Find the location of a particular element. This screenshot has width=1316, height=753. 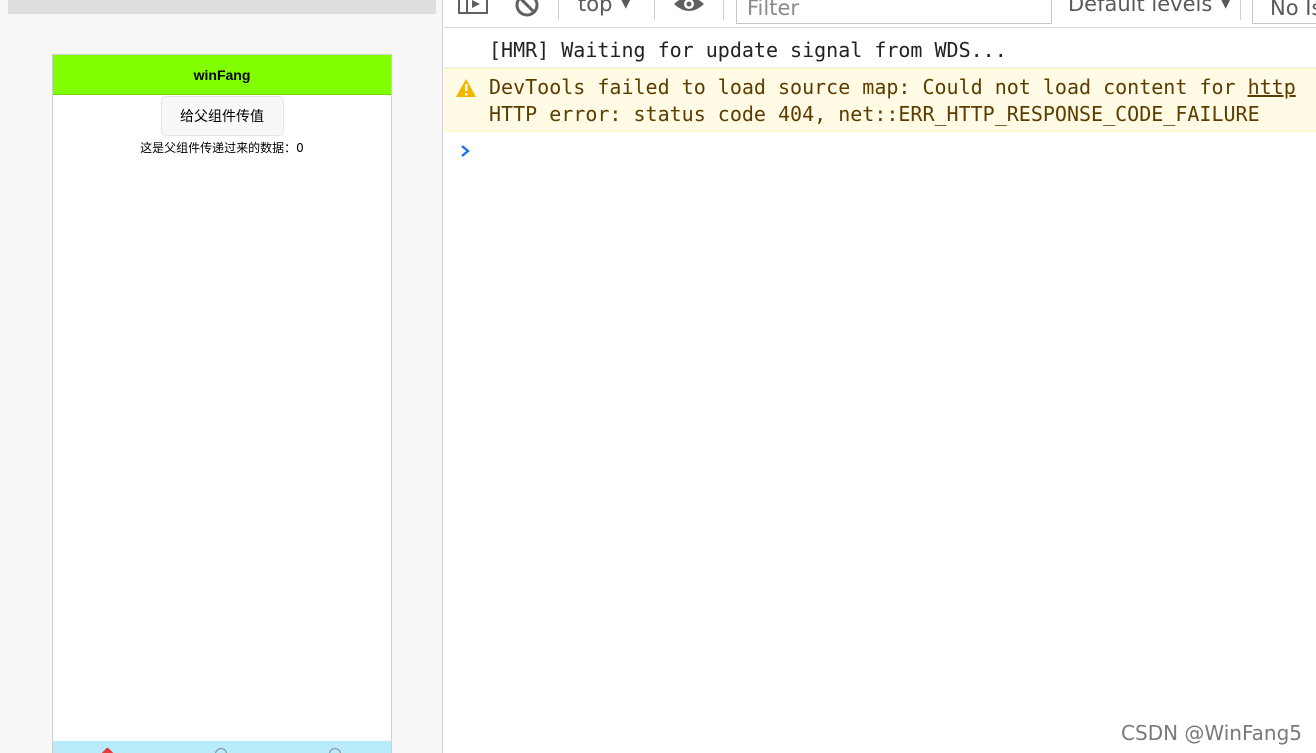

parent-data-text: 这是父组件传递过来的数据：0 is located at coordinates (222, 148).